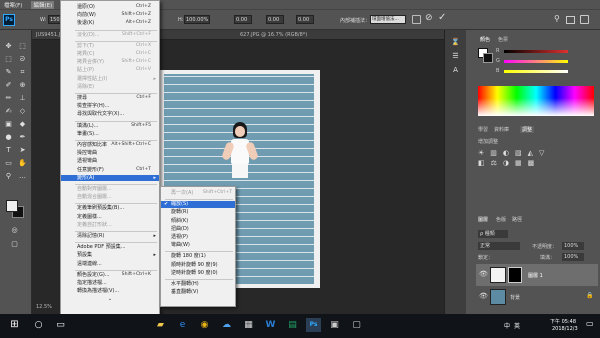  What do you see at coordinates (110, 161) in the screenshot?
I see `edit-menu-item: 透視彎曲` at bounding box center [110, 161].